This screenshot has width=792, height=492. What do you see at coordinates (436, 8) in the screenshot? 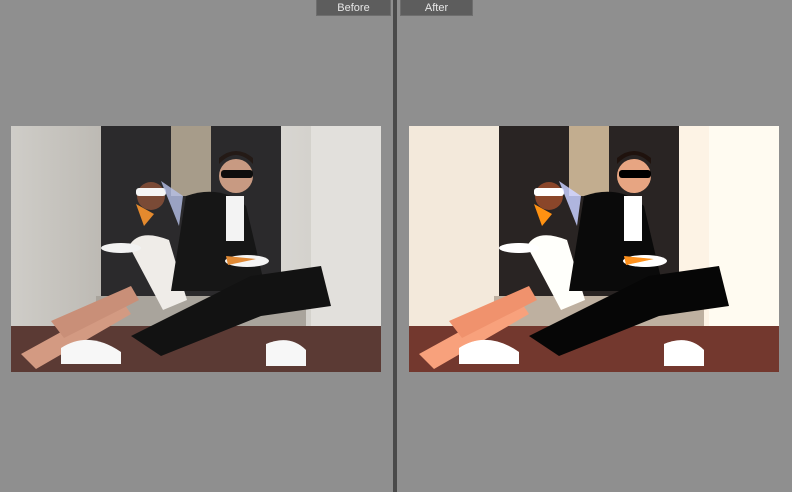
I see `after-label: After` at bounding box center [436, 8].